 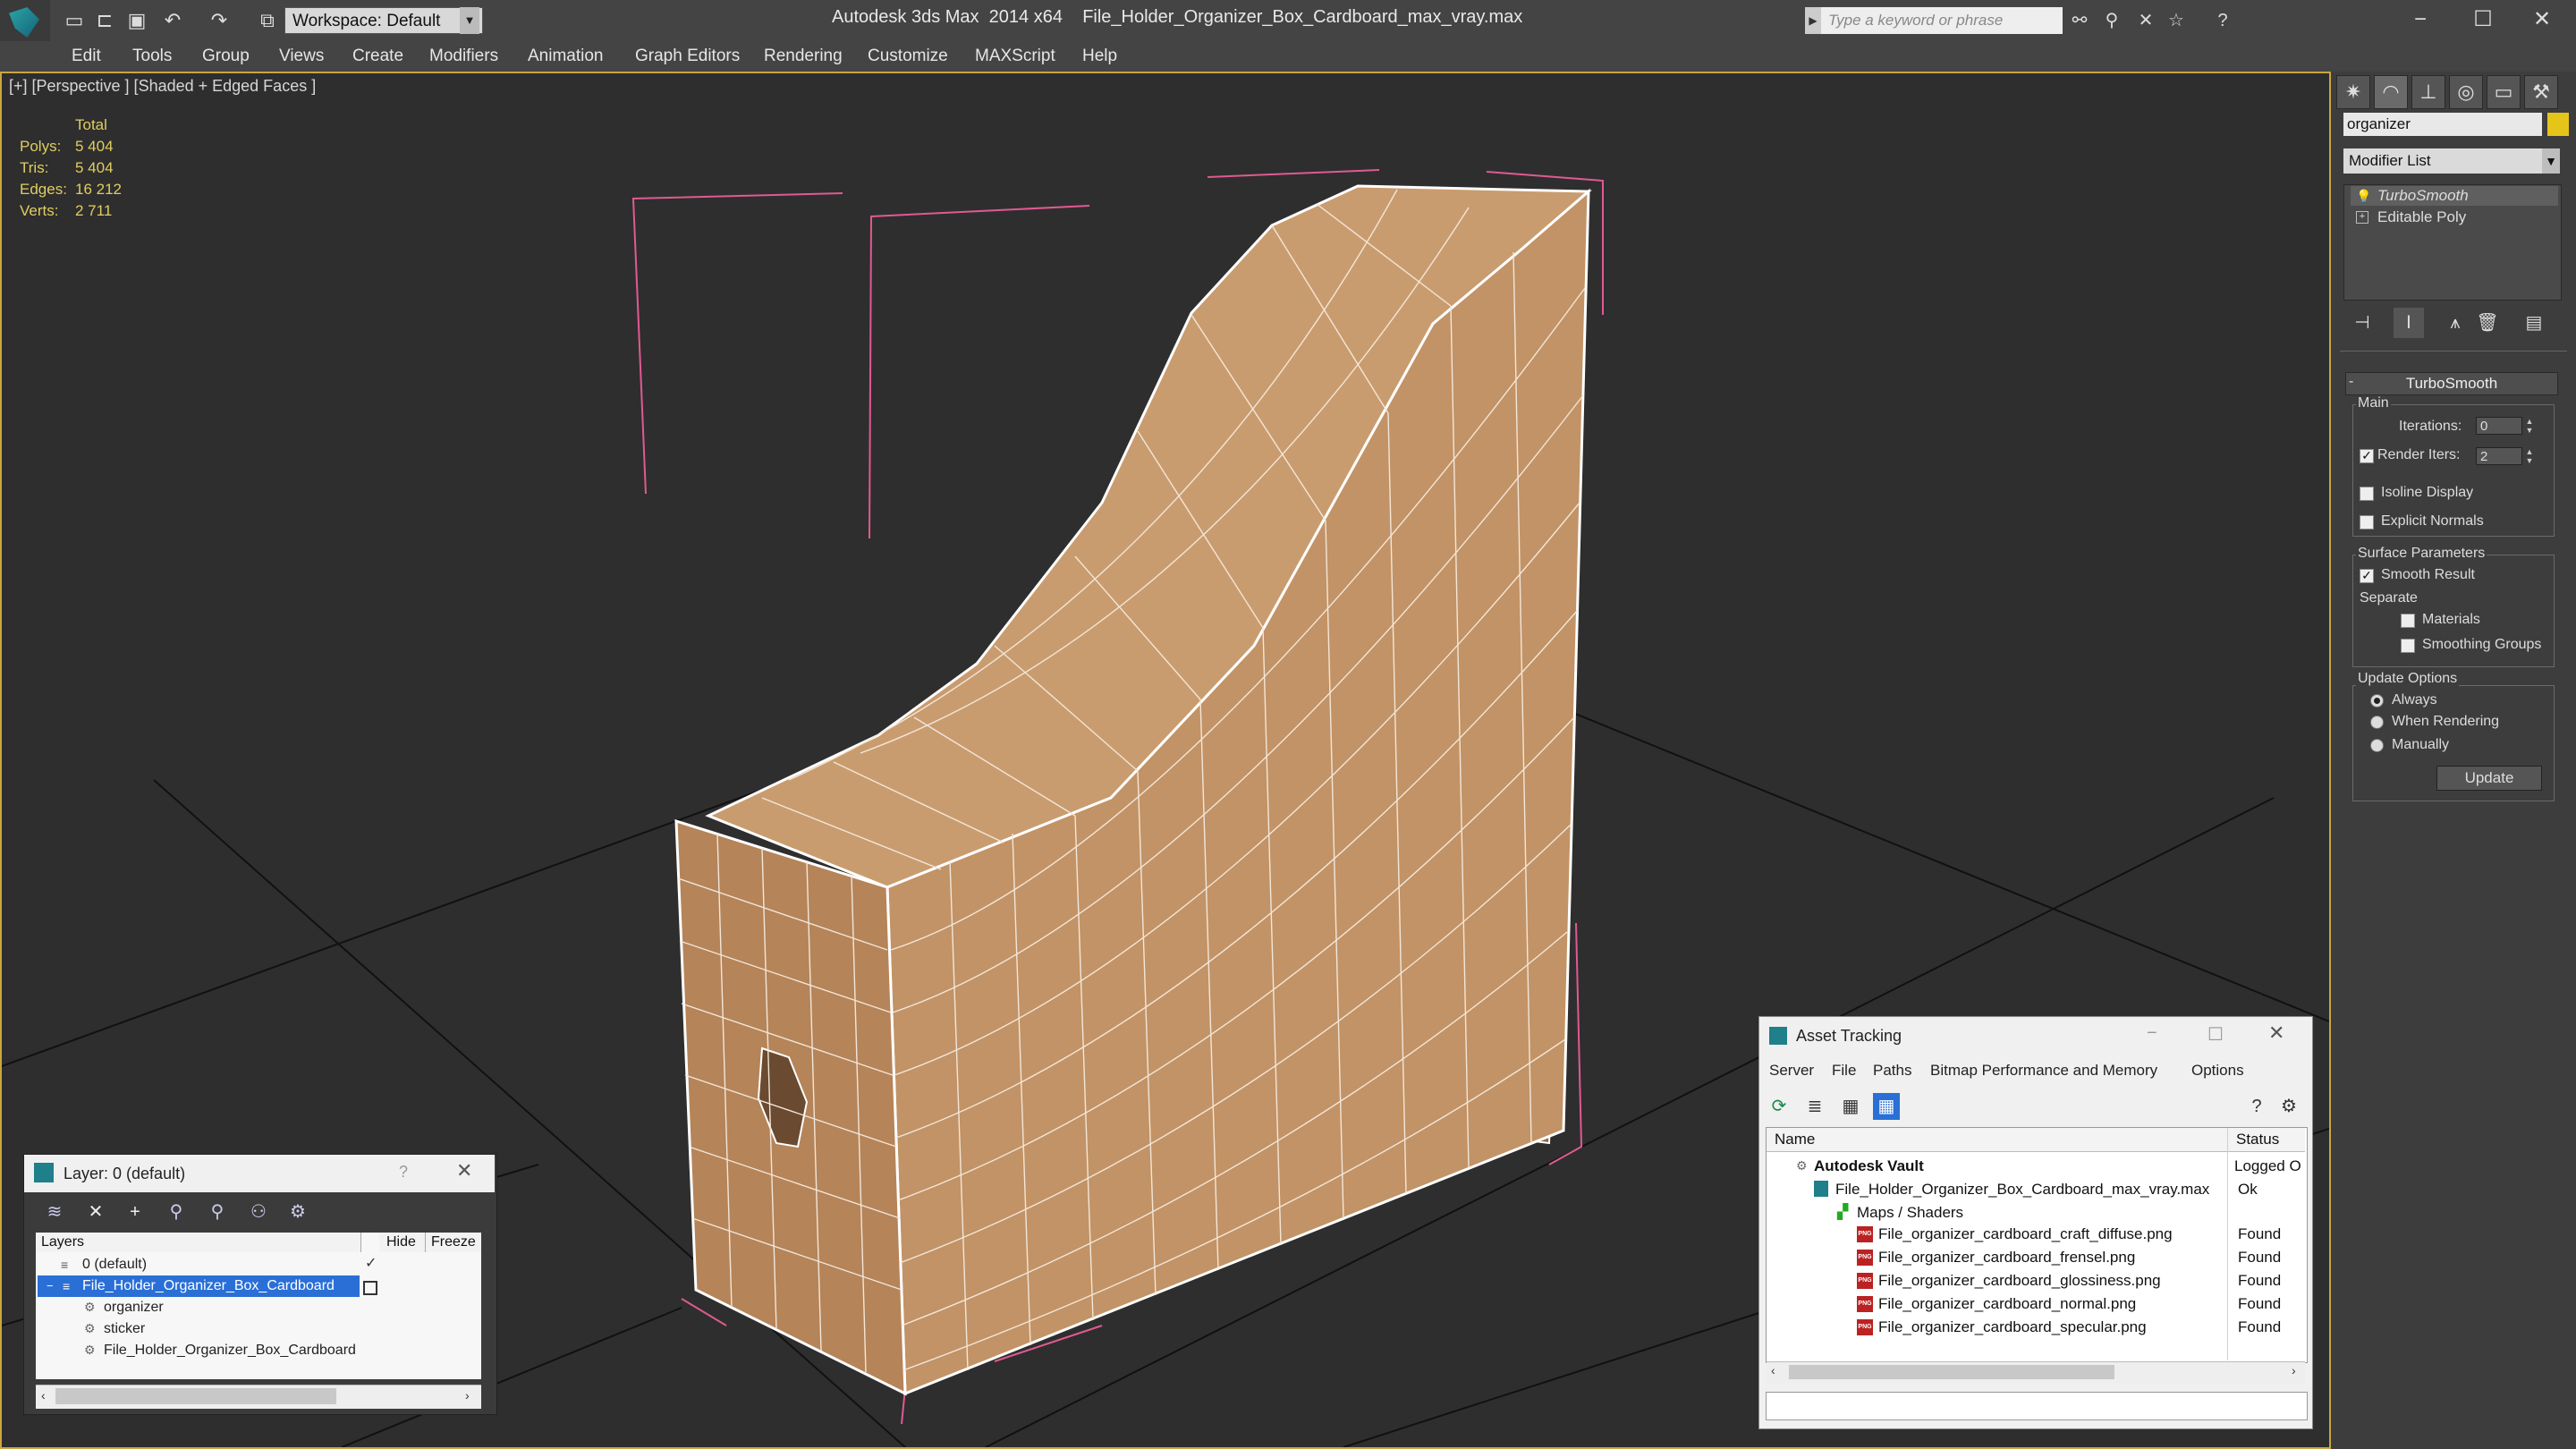 I want to click on stack-item-turbosmooth: TurboSmooth, so click(x=2454, y=196).